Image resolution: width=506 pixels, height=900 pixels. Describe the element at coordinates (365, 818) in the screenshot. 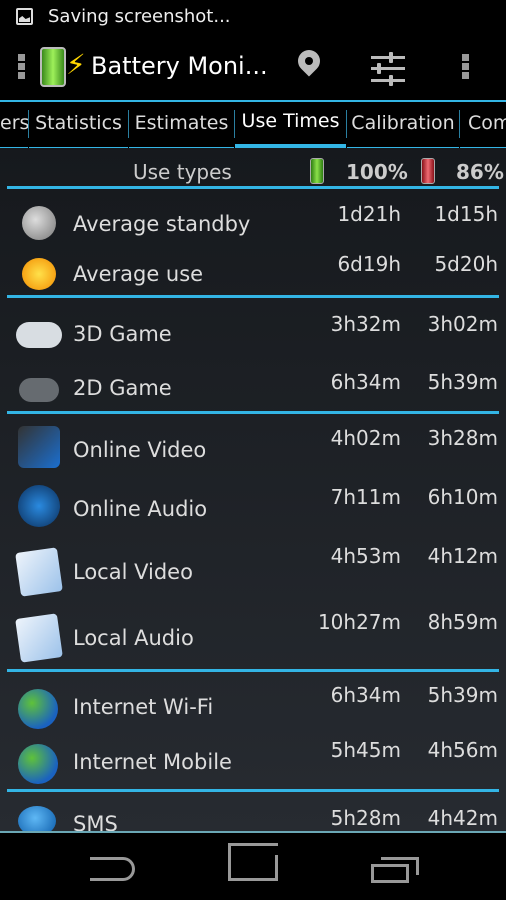

I see `item-value-full: 5h28m` at that location.